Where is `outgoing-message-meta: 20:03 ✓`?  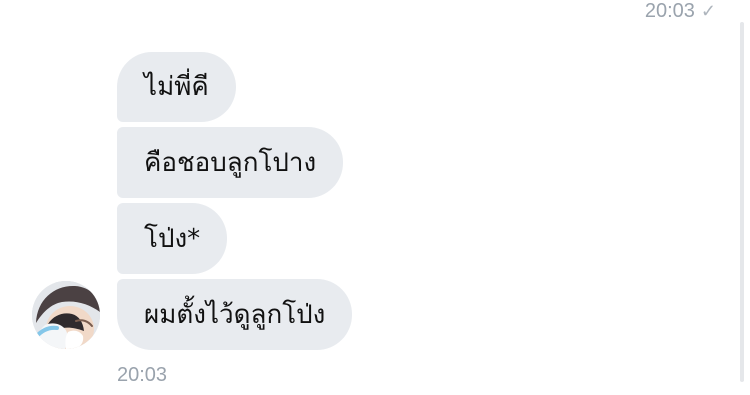 outgoing-message-meta: 20:03 ✓ is located at coordinates (680, 11).